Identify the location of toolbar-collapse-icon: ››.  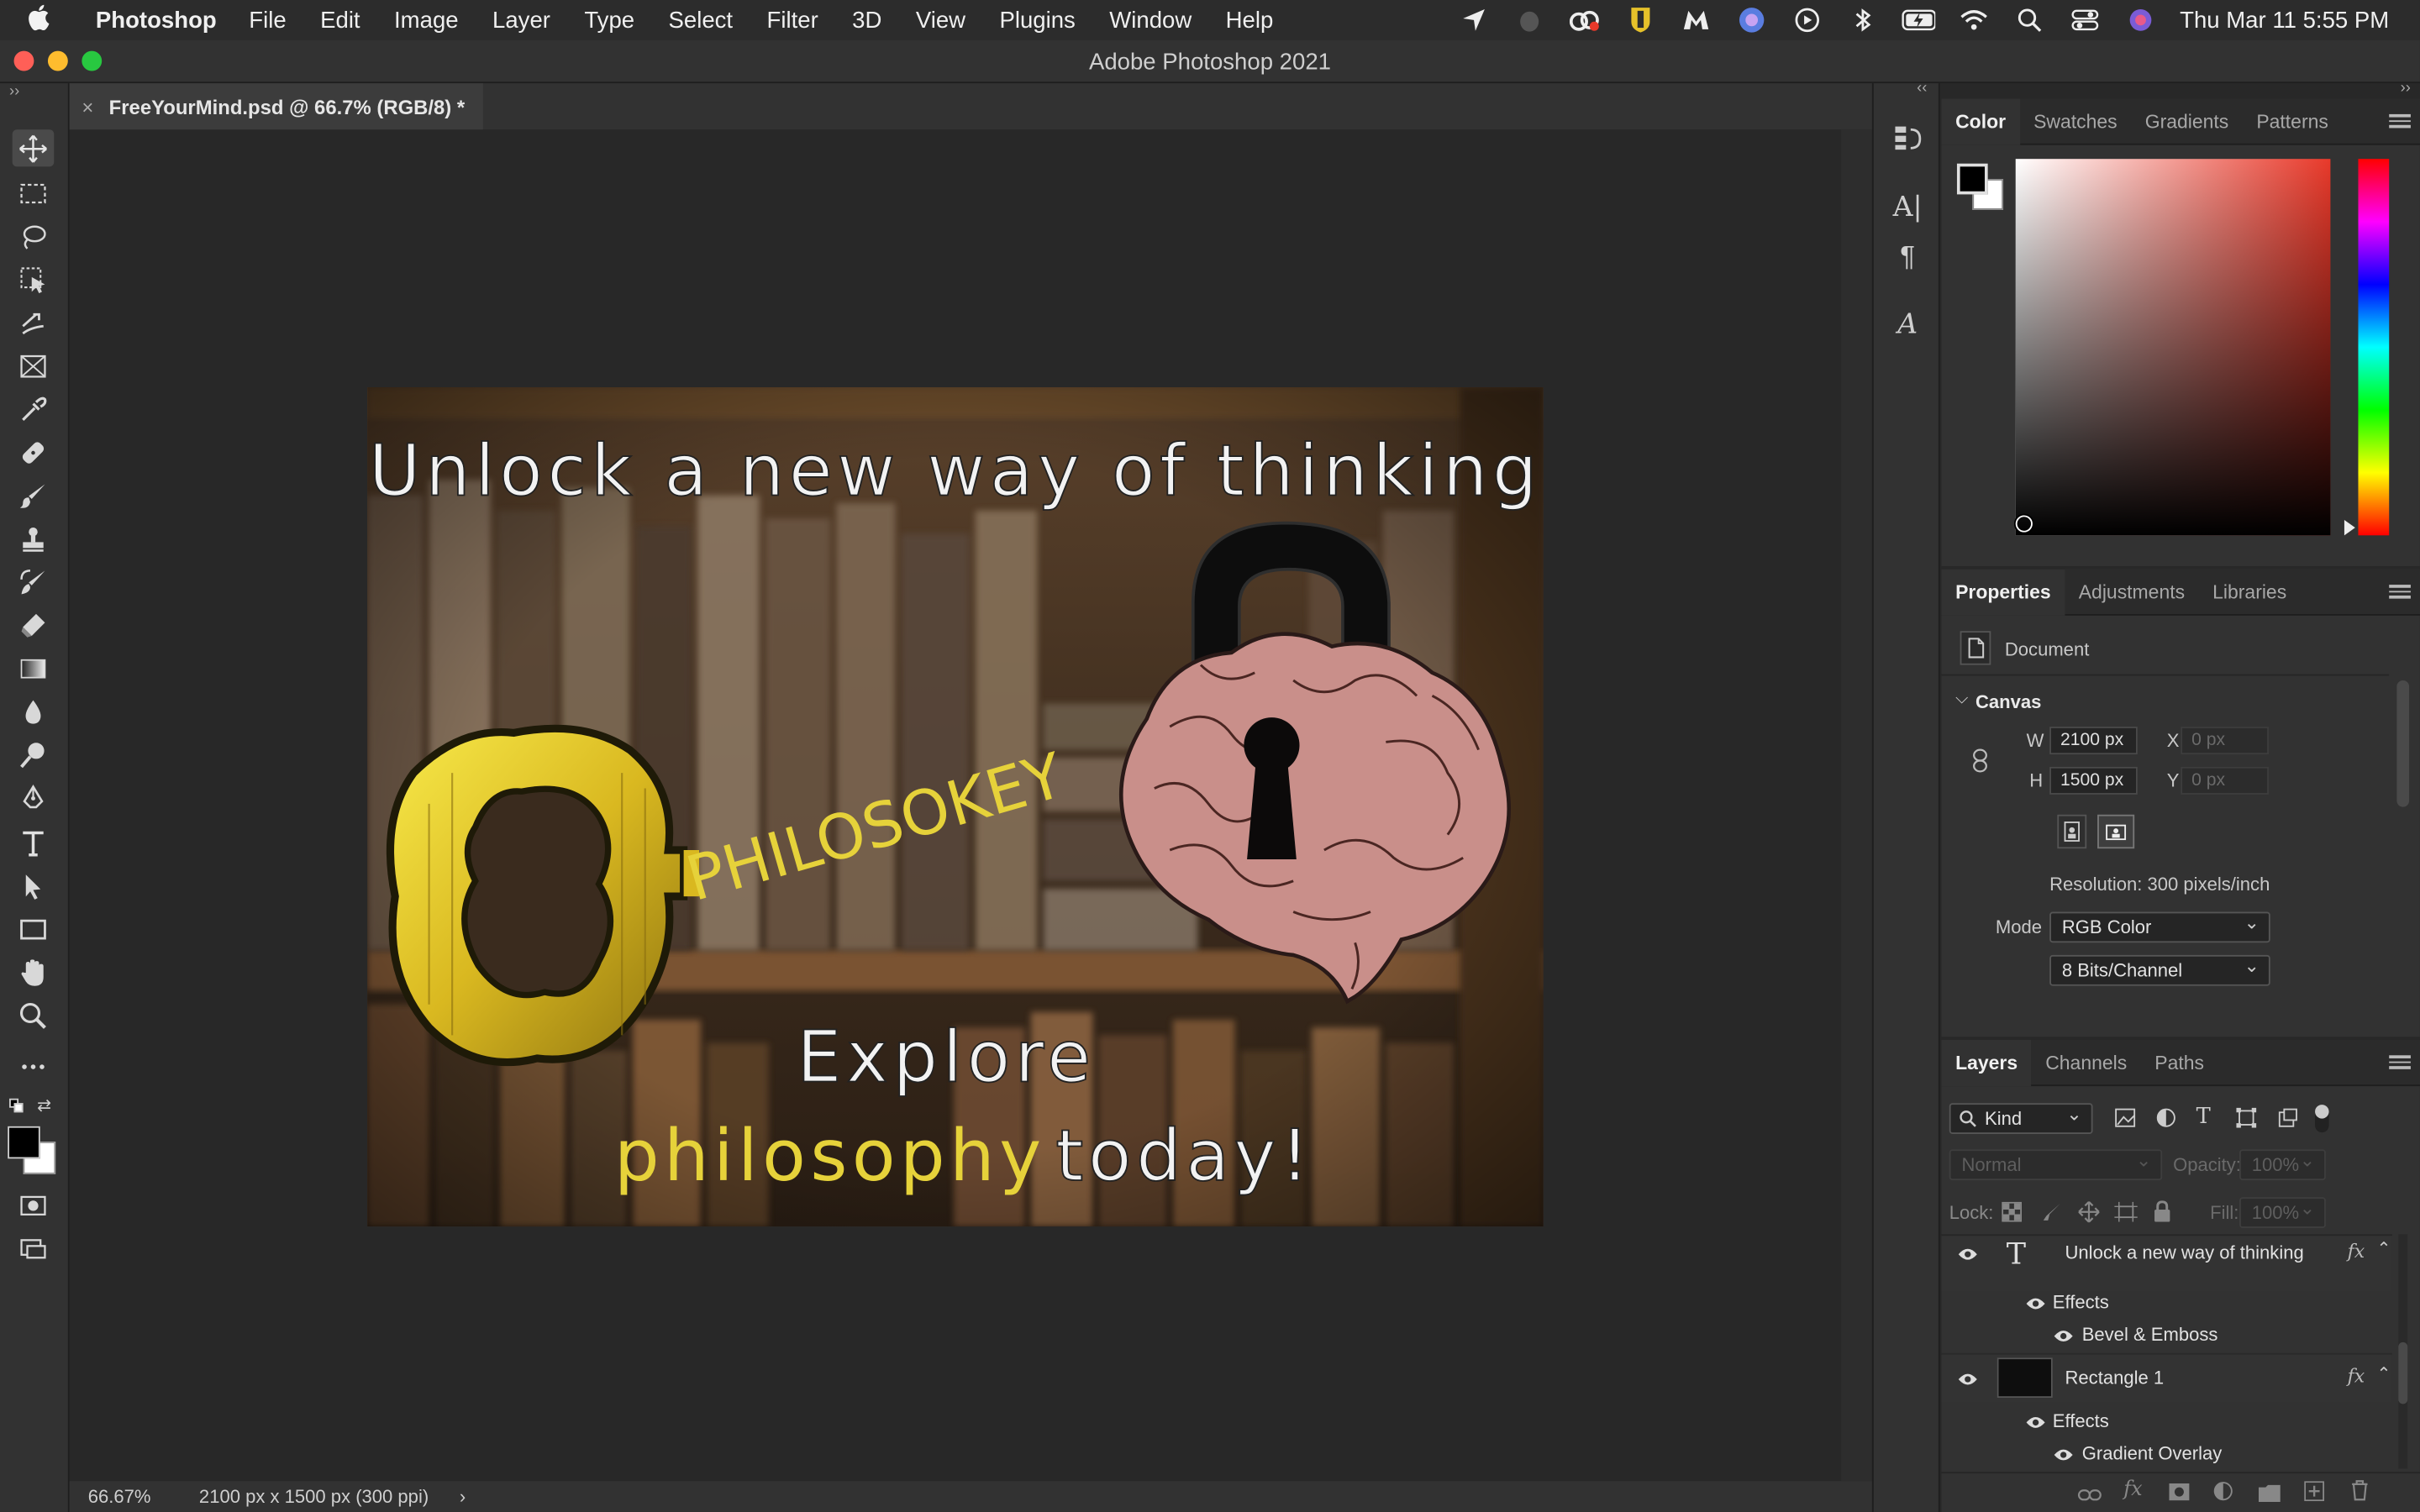
(14, 91).